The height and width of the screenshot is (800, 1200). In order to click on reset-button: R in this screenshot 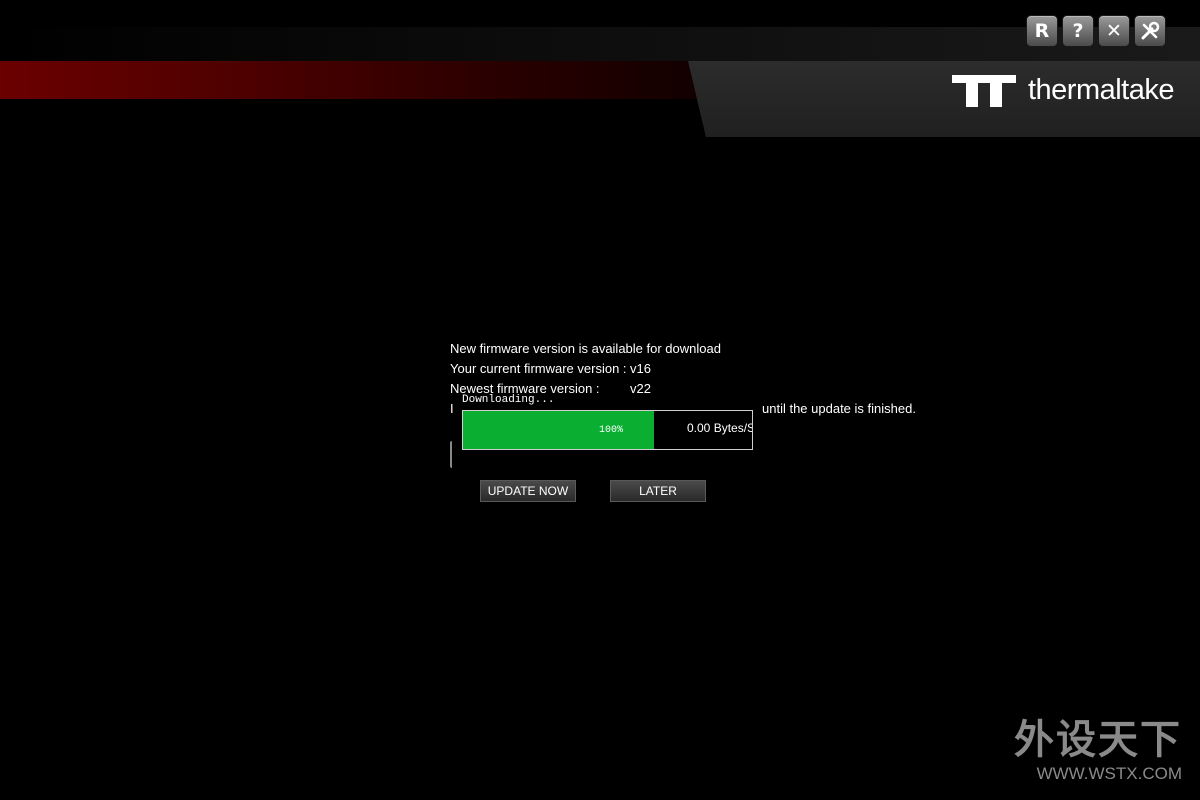, I will do `click(1042, 31)`.